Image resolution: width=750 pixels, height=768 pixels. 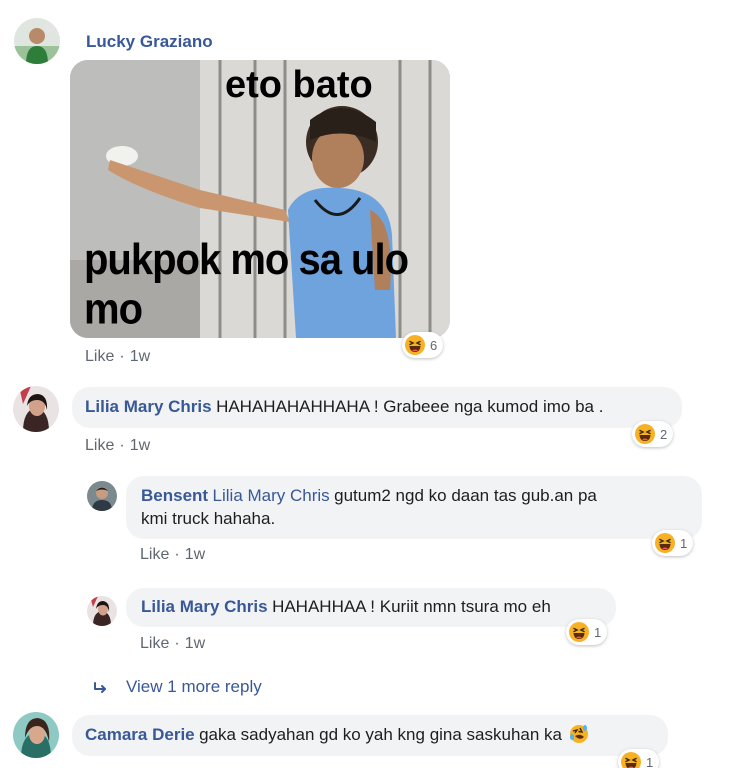 I want to click on reply-arrow-icon, so click(x=100, y=687).